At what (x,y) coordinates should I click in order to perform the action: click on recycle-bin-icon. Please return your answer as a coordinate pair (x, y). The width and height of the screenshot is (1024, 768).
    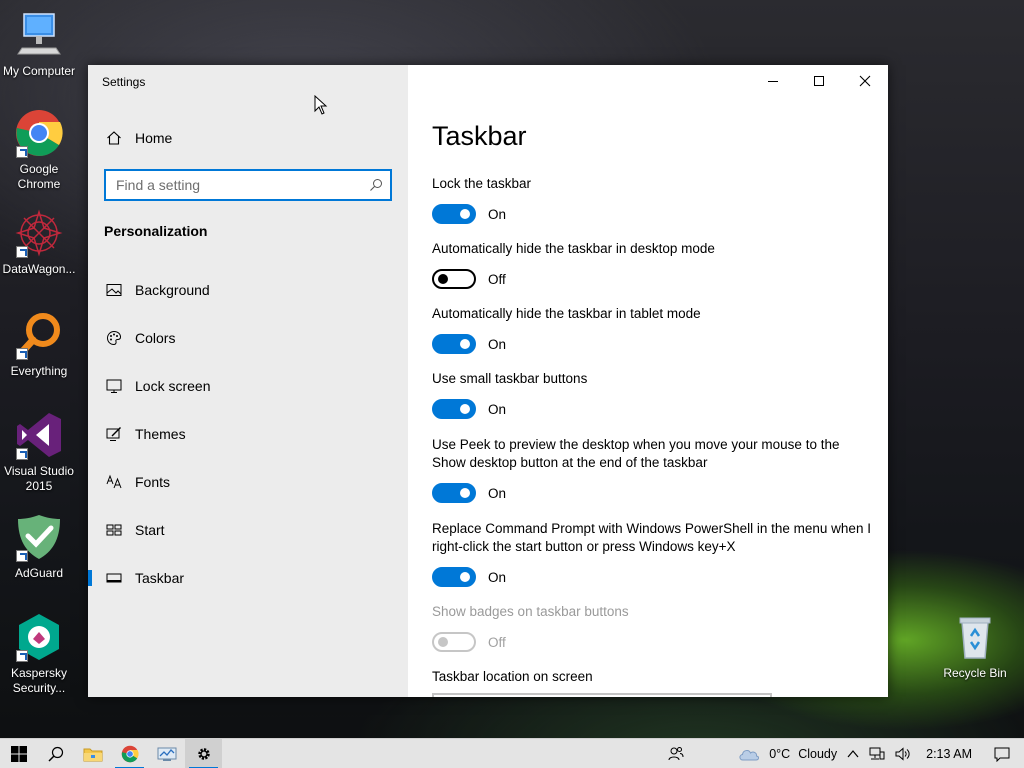
    Looking at the image, I should click on (975, 637).